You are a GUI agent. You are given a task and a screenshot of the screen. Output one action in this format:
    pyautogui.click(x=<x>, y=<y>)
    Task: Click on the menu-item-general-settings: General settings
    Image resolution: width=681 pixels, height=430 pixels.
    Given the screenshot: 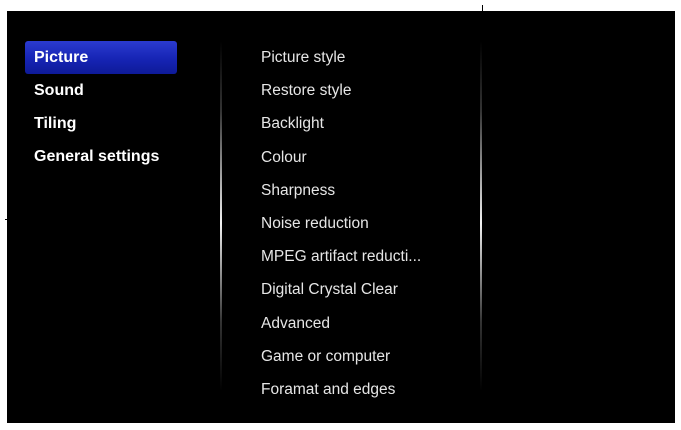 What is the action you would take?
    pyautogui.click(x=101, y=156)
    